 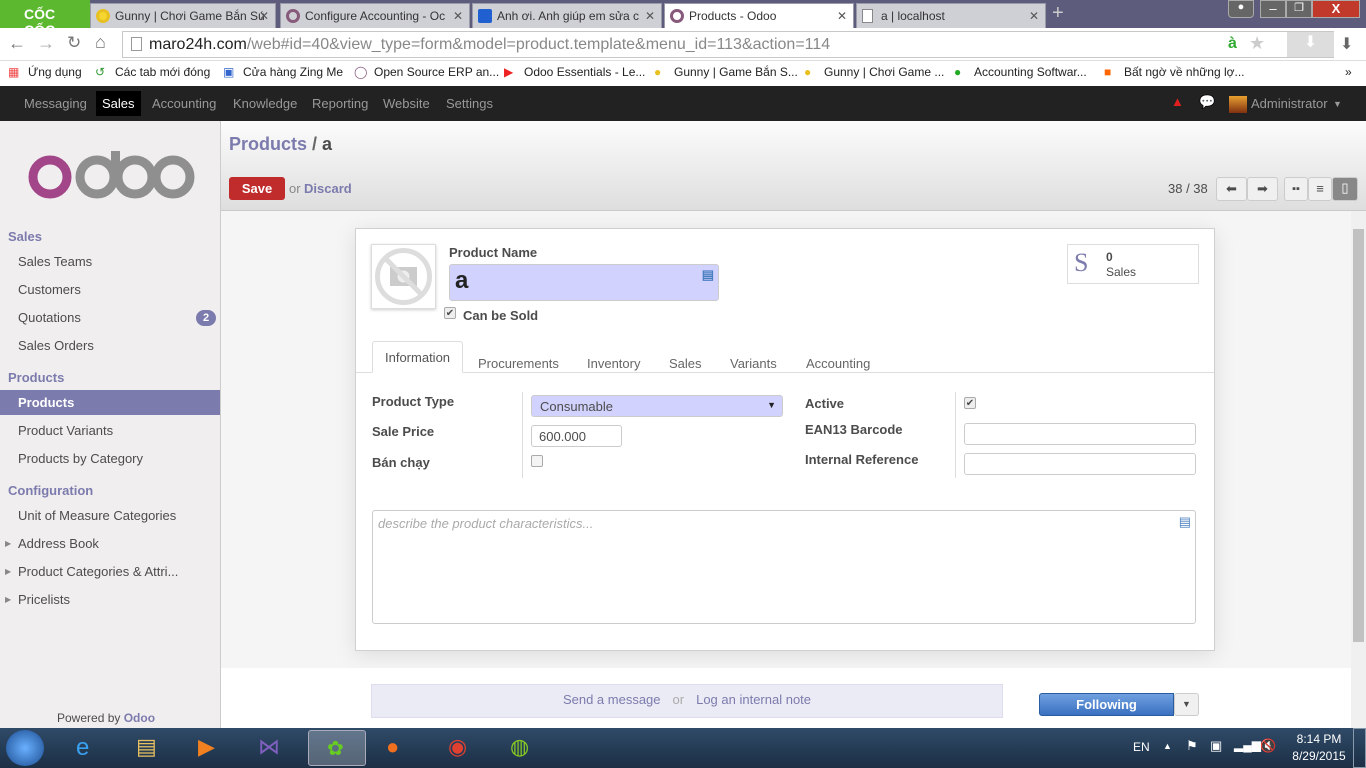 I want to click on profile-icon: ●, so click(x=1241, y=9).